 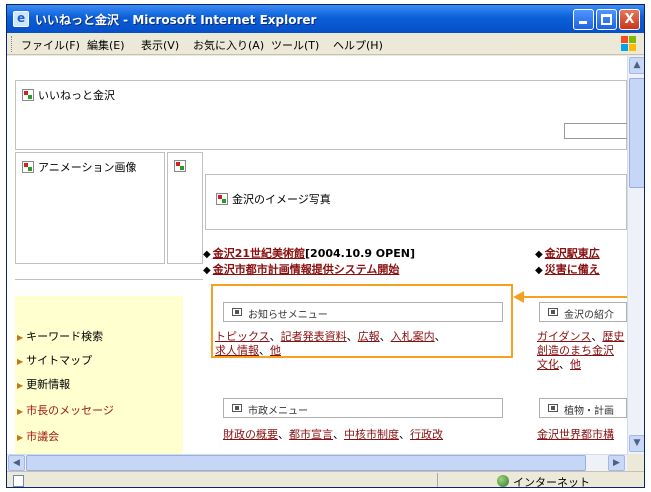 I want to click on news-suffix: [2004.10.9 OPEN], so click(x=360, y=253).